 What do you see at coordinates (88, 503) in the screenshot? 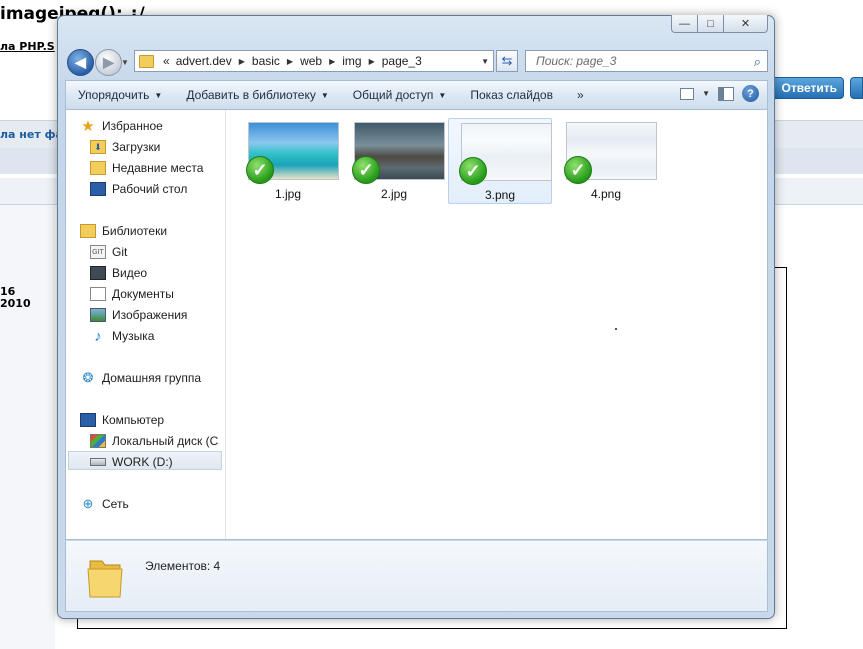
I see `network-icon: ⊕` at bounding box center [88, 503].